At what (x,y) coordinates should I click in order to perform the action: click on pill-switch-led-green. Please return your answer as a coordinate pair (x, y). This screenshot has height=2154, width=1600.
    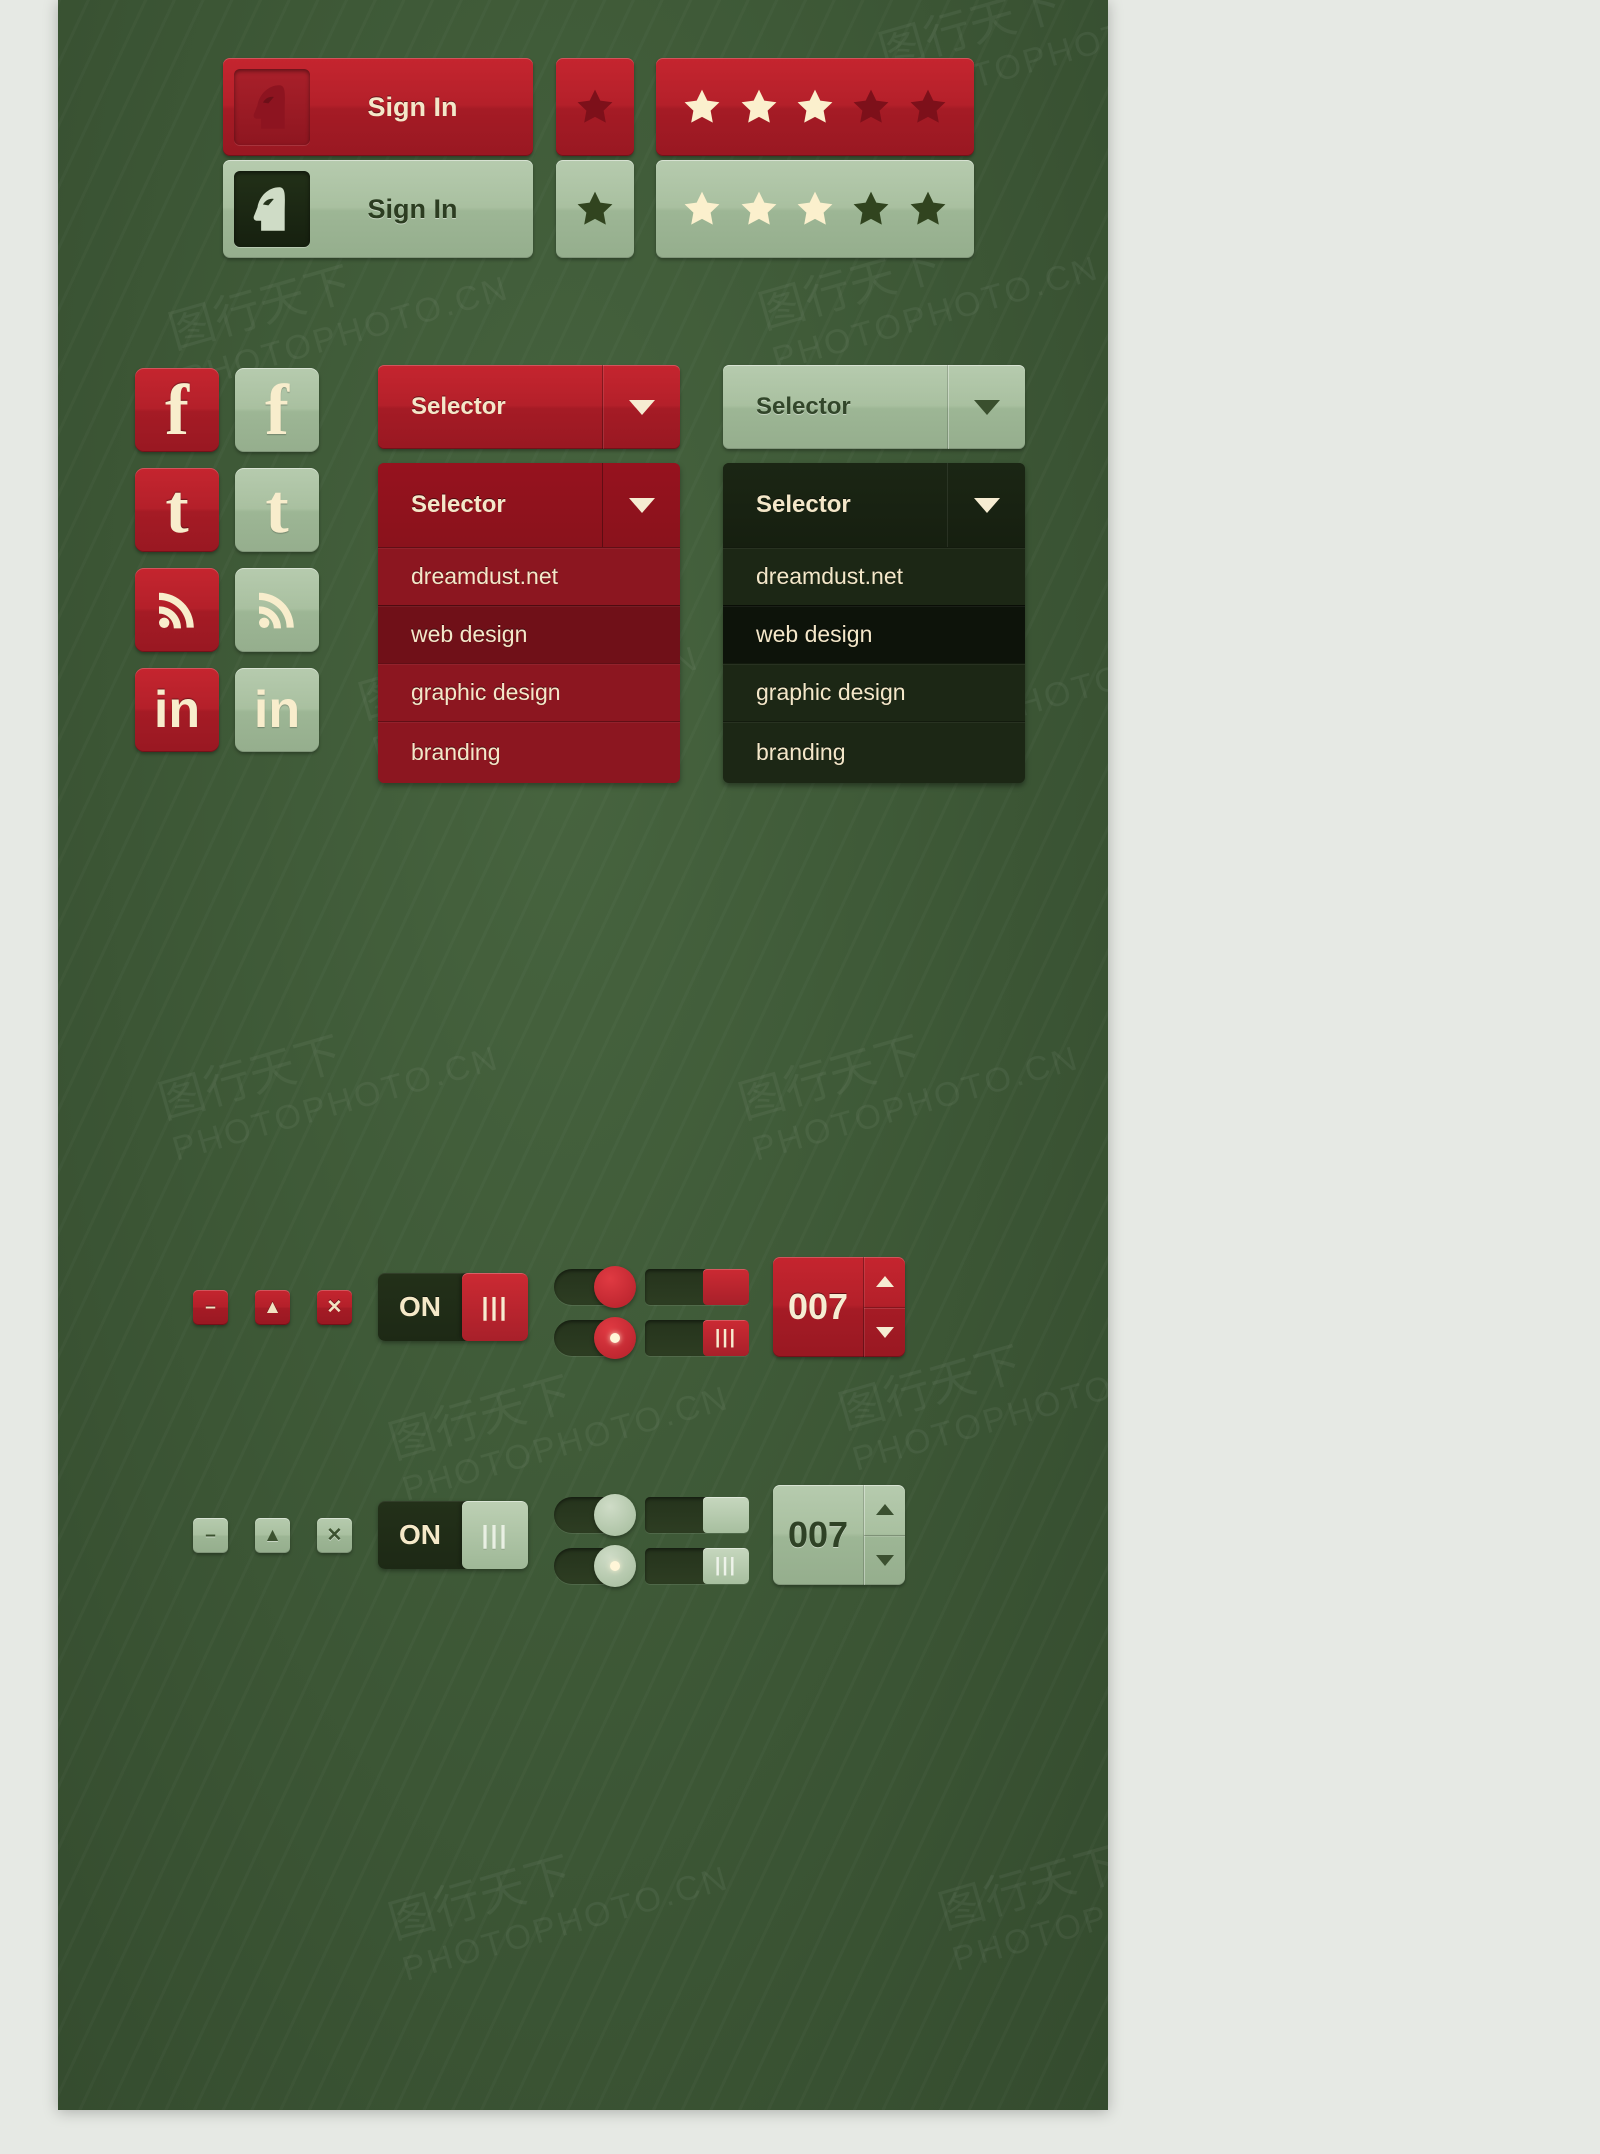
    Looking at the image, I should click on (595, 1566).